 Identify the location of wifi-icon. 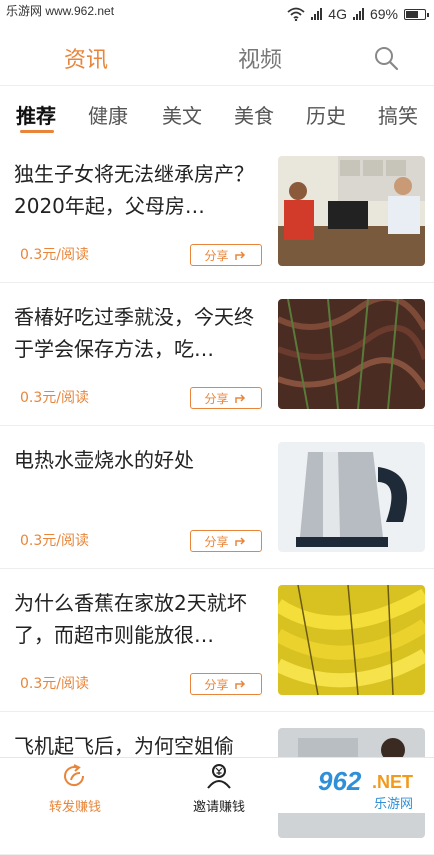
(296, 14).